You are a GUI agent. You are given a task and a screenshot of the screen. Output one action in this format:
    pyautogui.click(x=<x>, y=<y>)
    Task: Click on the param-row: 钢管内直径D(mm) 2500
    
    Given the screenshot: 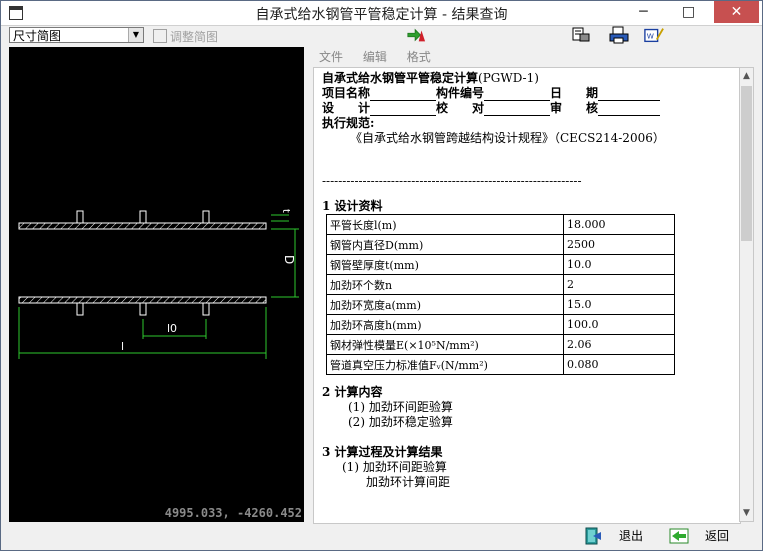 What is the action you would take?
    pyautogui.click(x=500, y=244)
    